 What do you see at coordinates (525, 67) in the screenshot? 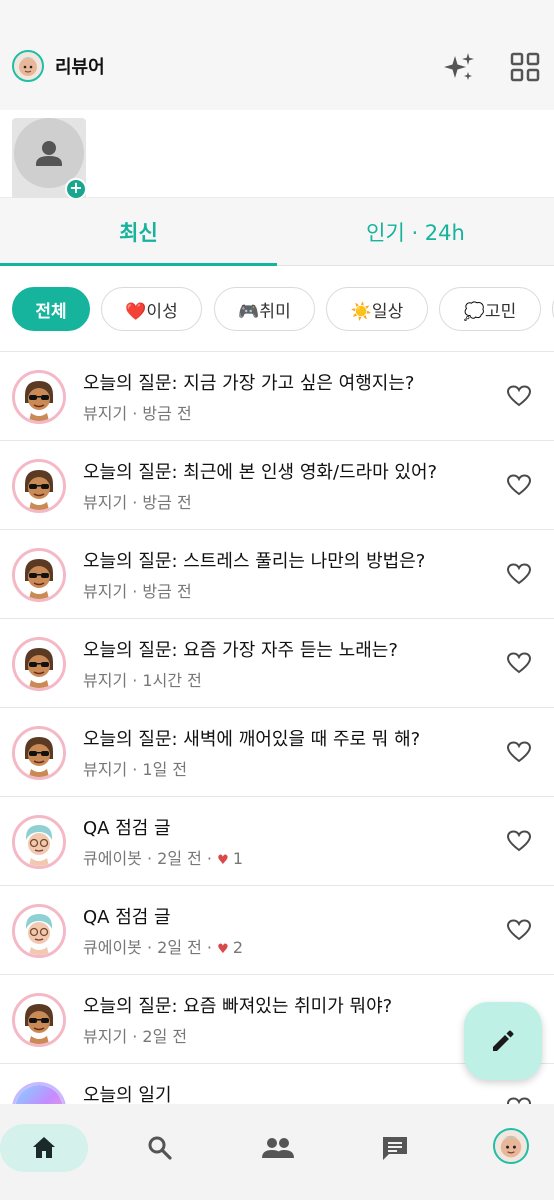
I see `grid-icon` at bounding box center [525, 67].